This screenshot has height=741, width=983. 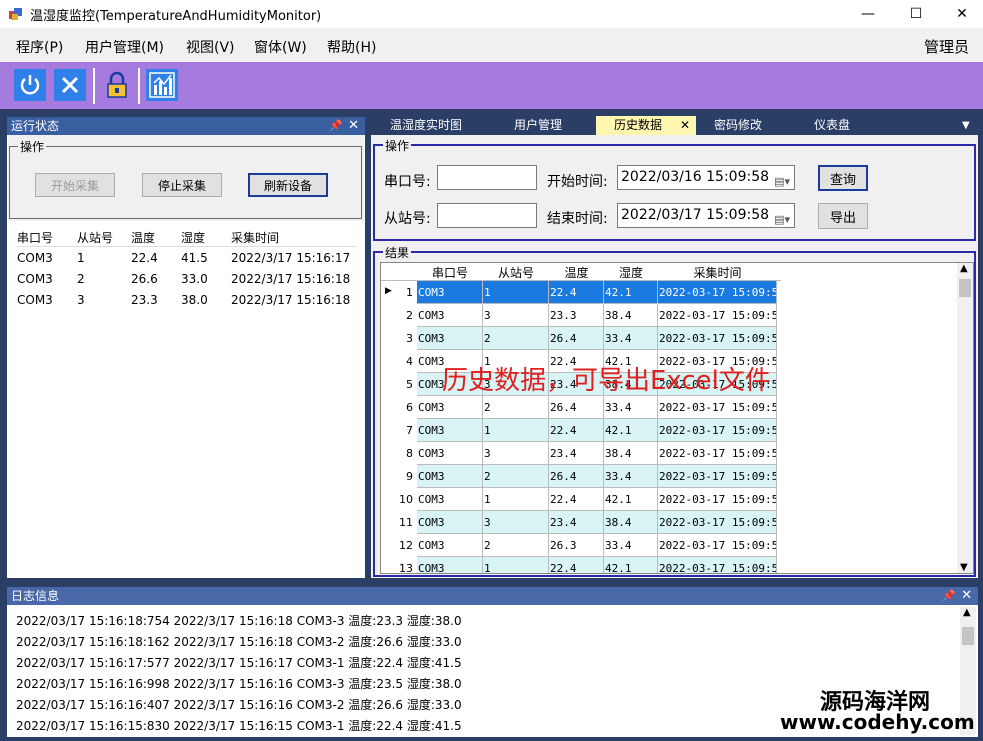 What do you see at coordinates (124, 47) in the screenshot?
I see `menu-user-management: 用户管理(M)` at bounding box center [124, 47].